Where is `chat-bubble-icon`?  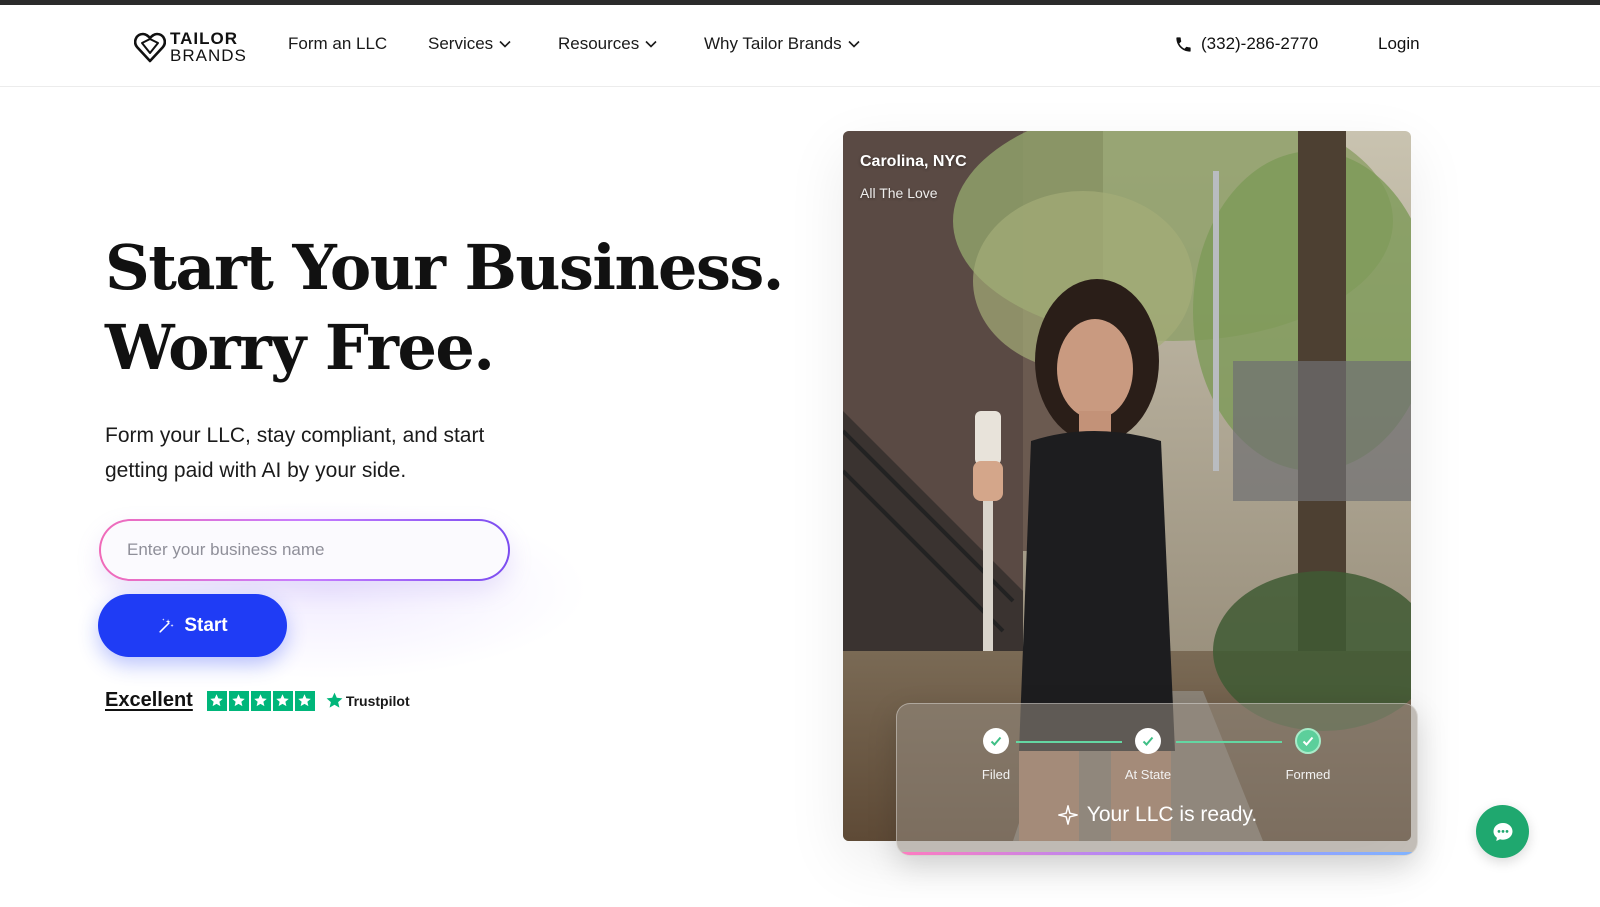
chat-bubble-icon is located at coordinates (1502, 831).